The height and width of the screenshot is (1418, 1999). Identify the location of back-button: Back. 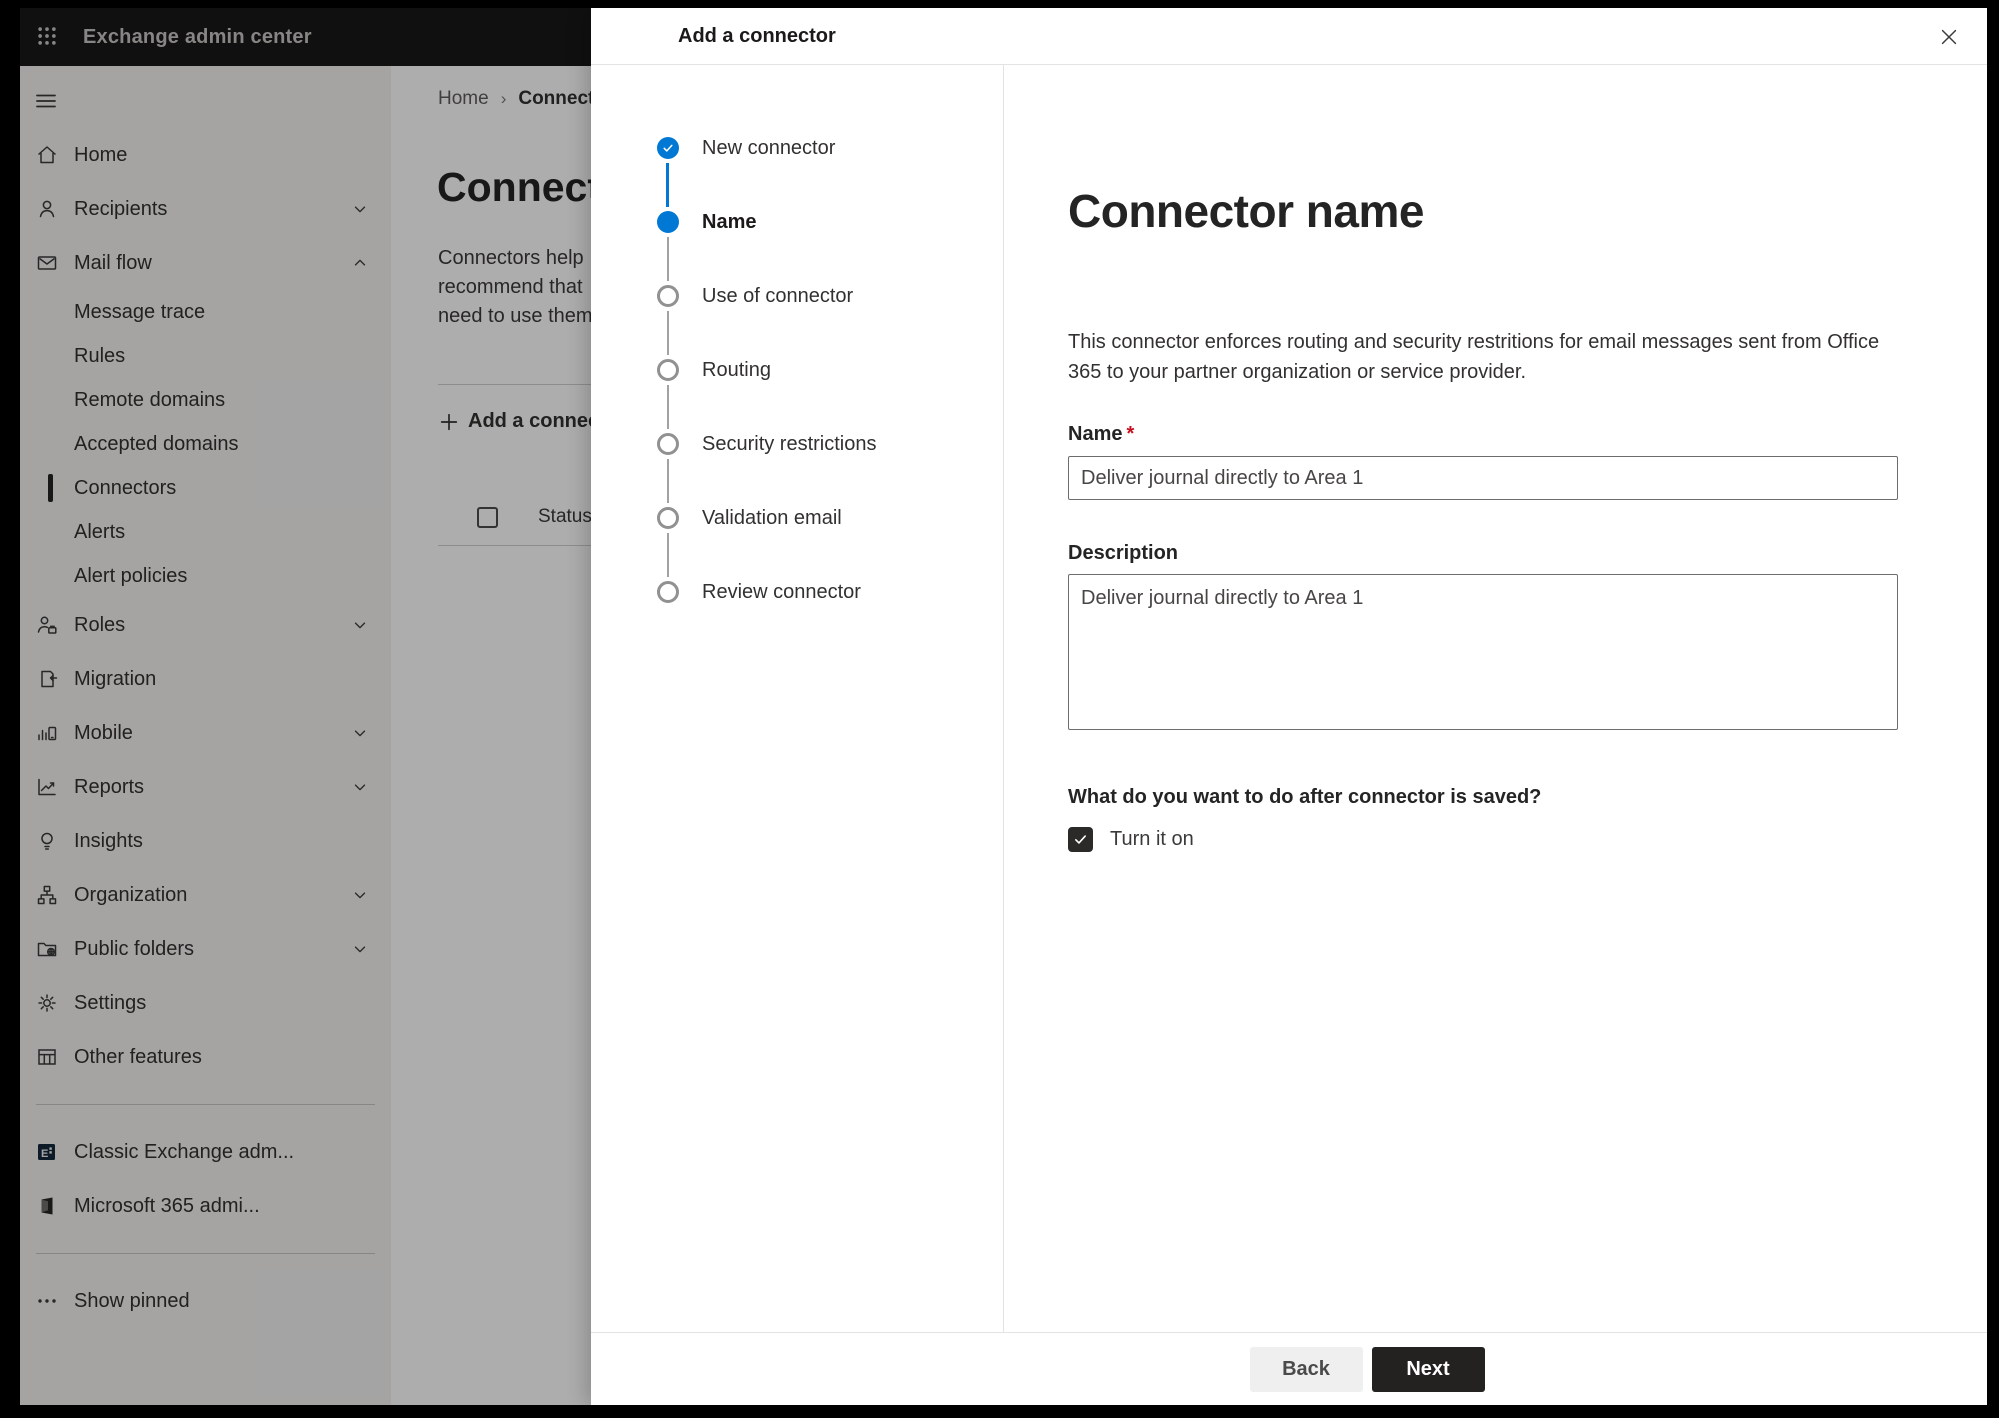
(1306, 1369).